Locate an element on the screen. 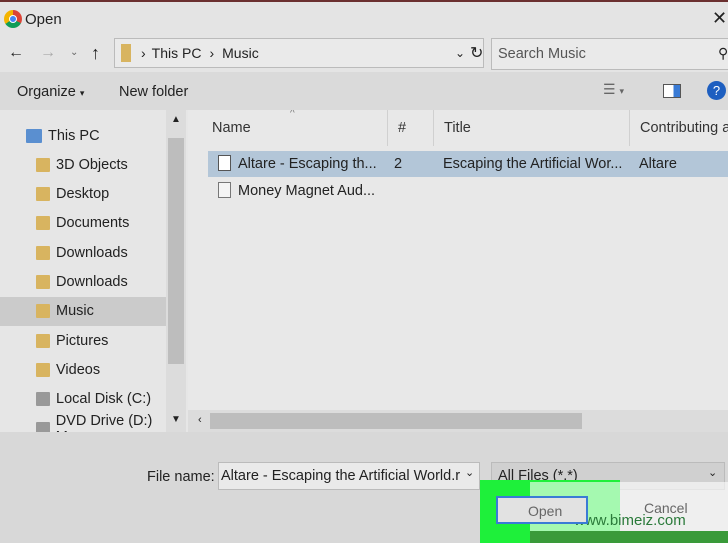 The width and height of the screenshot is (728, 543). view-options-icon: ☰ ▾ is located at coordinates (613, 89).